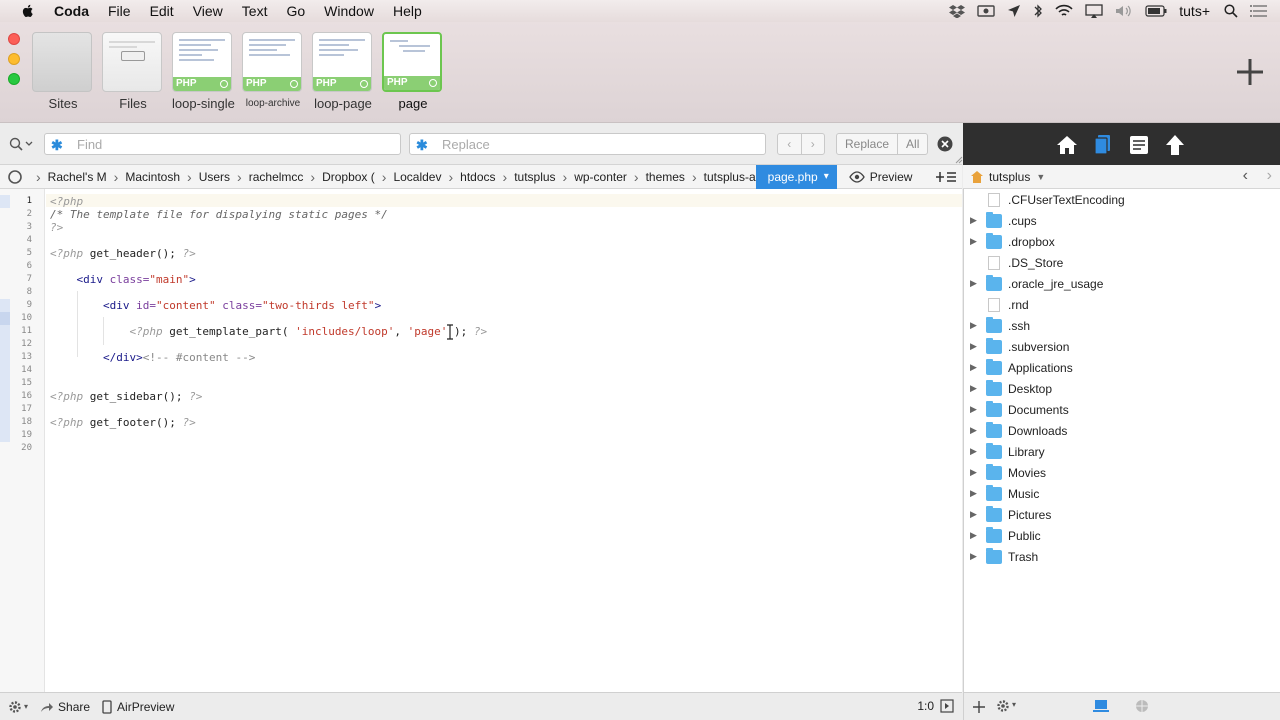 This screenshot has height=720, width=1280. I want to click on current-folder-label: tutsplus, so click(1009, 177).